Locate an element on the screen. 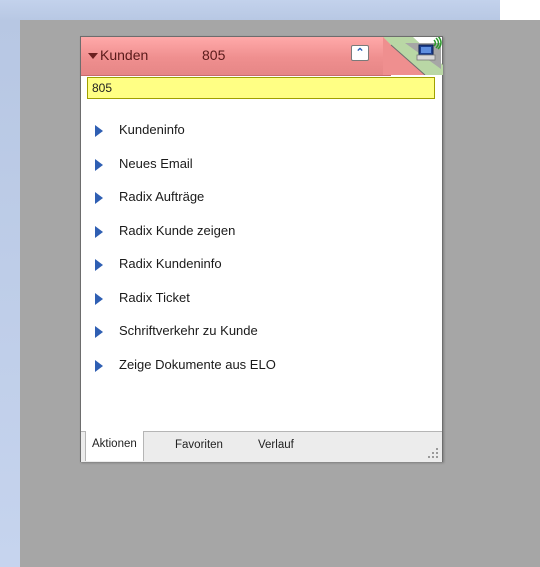  action-kundeninfo: Kundeninfo is located at coordinates (263, 134).